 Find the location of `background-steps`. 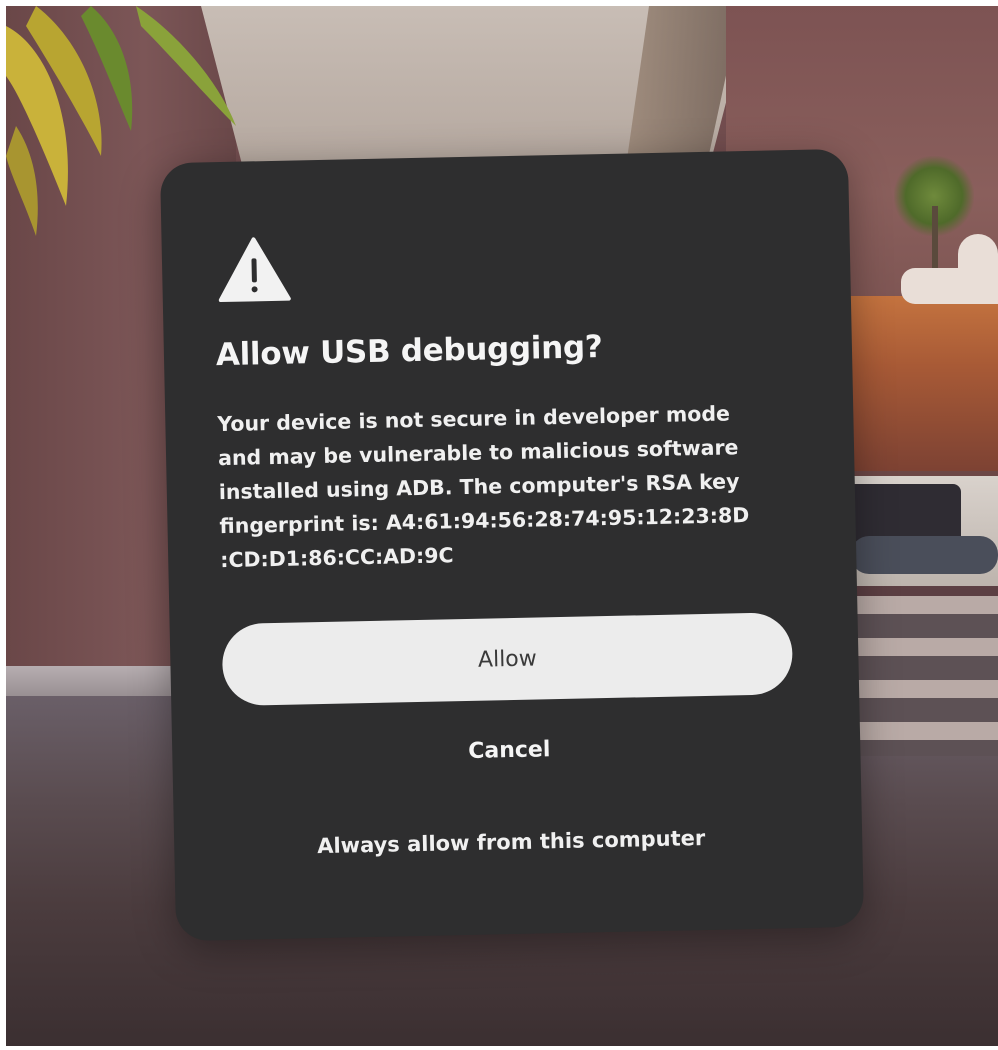

background-steps is located at coordinates (922, 676).